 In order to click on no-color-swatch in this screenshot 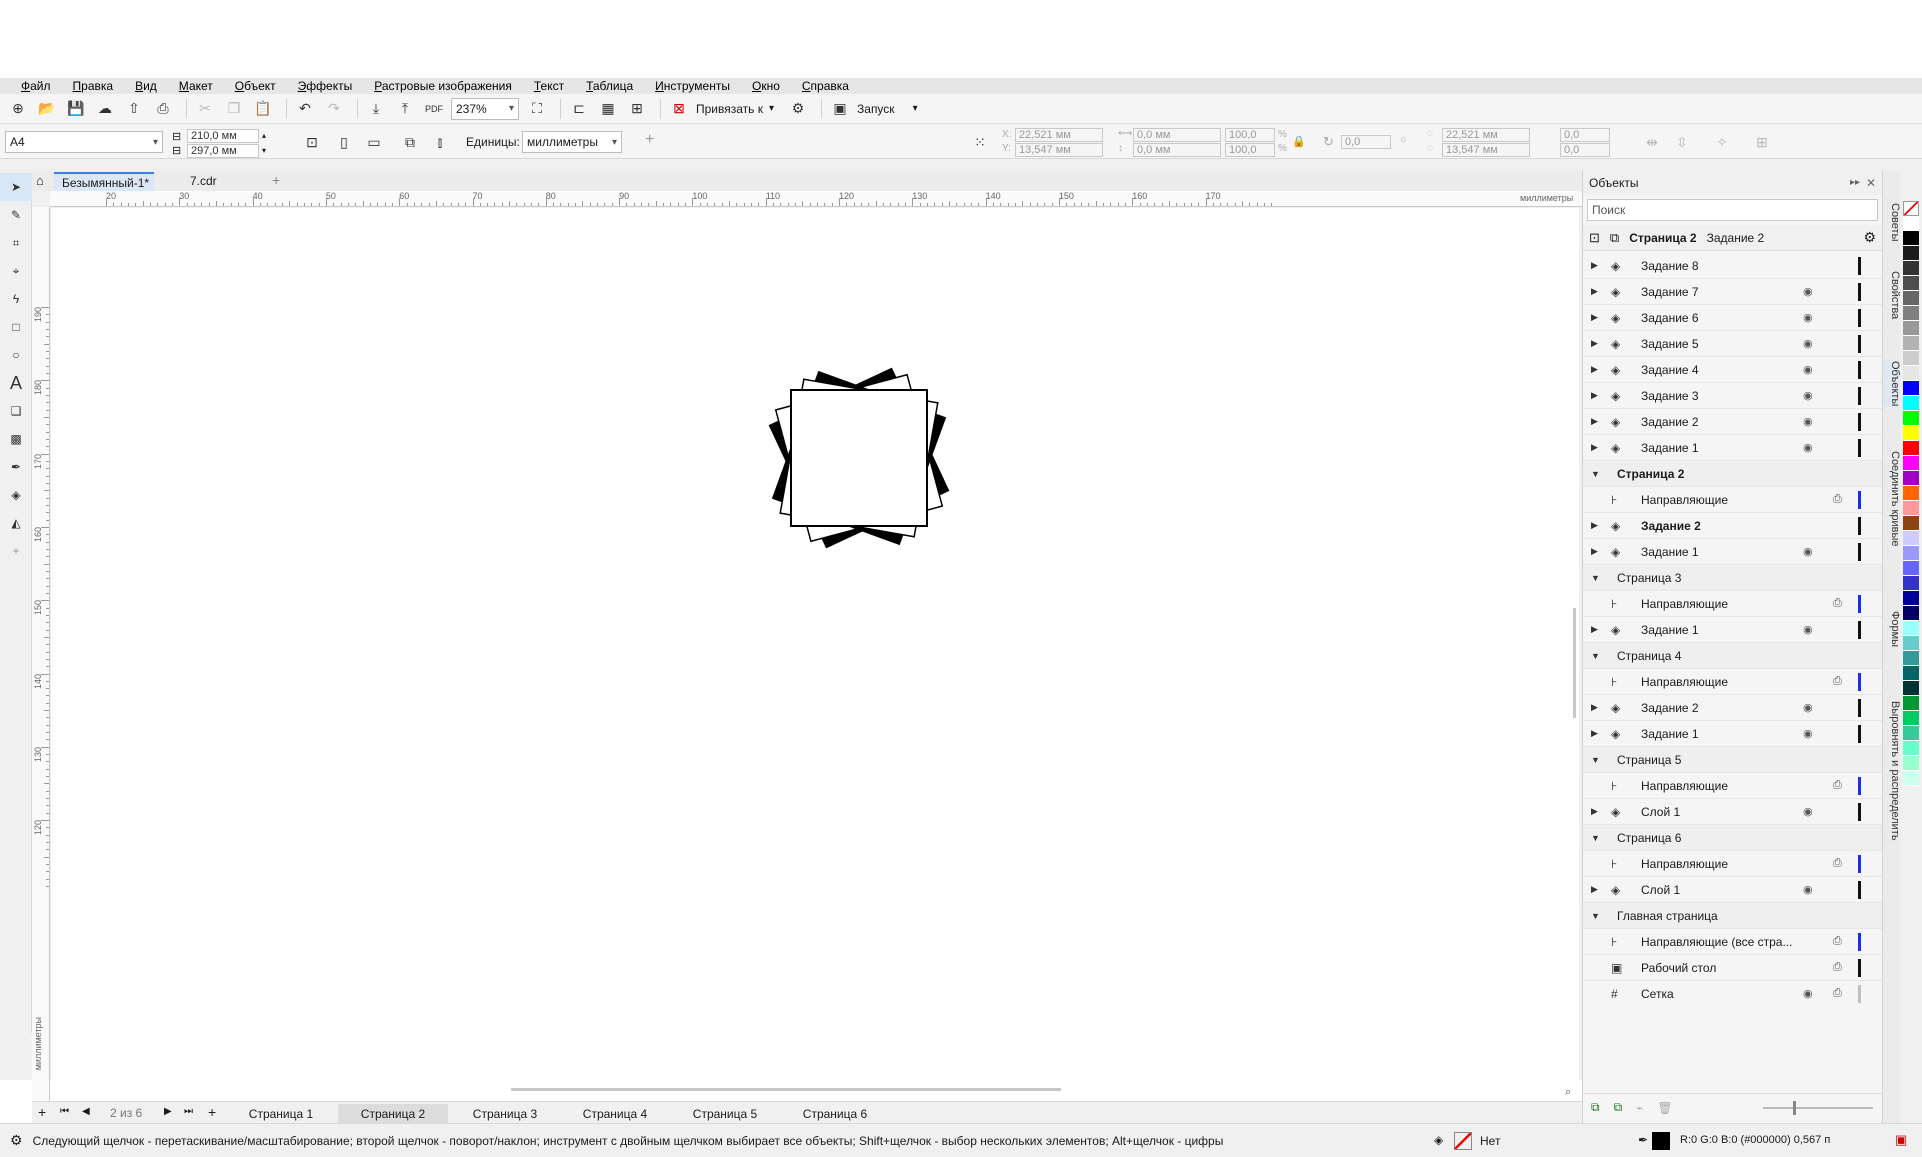, I will do `click(1911, 208)`.